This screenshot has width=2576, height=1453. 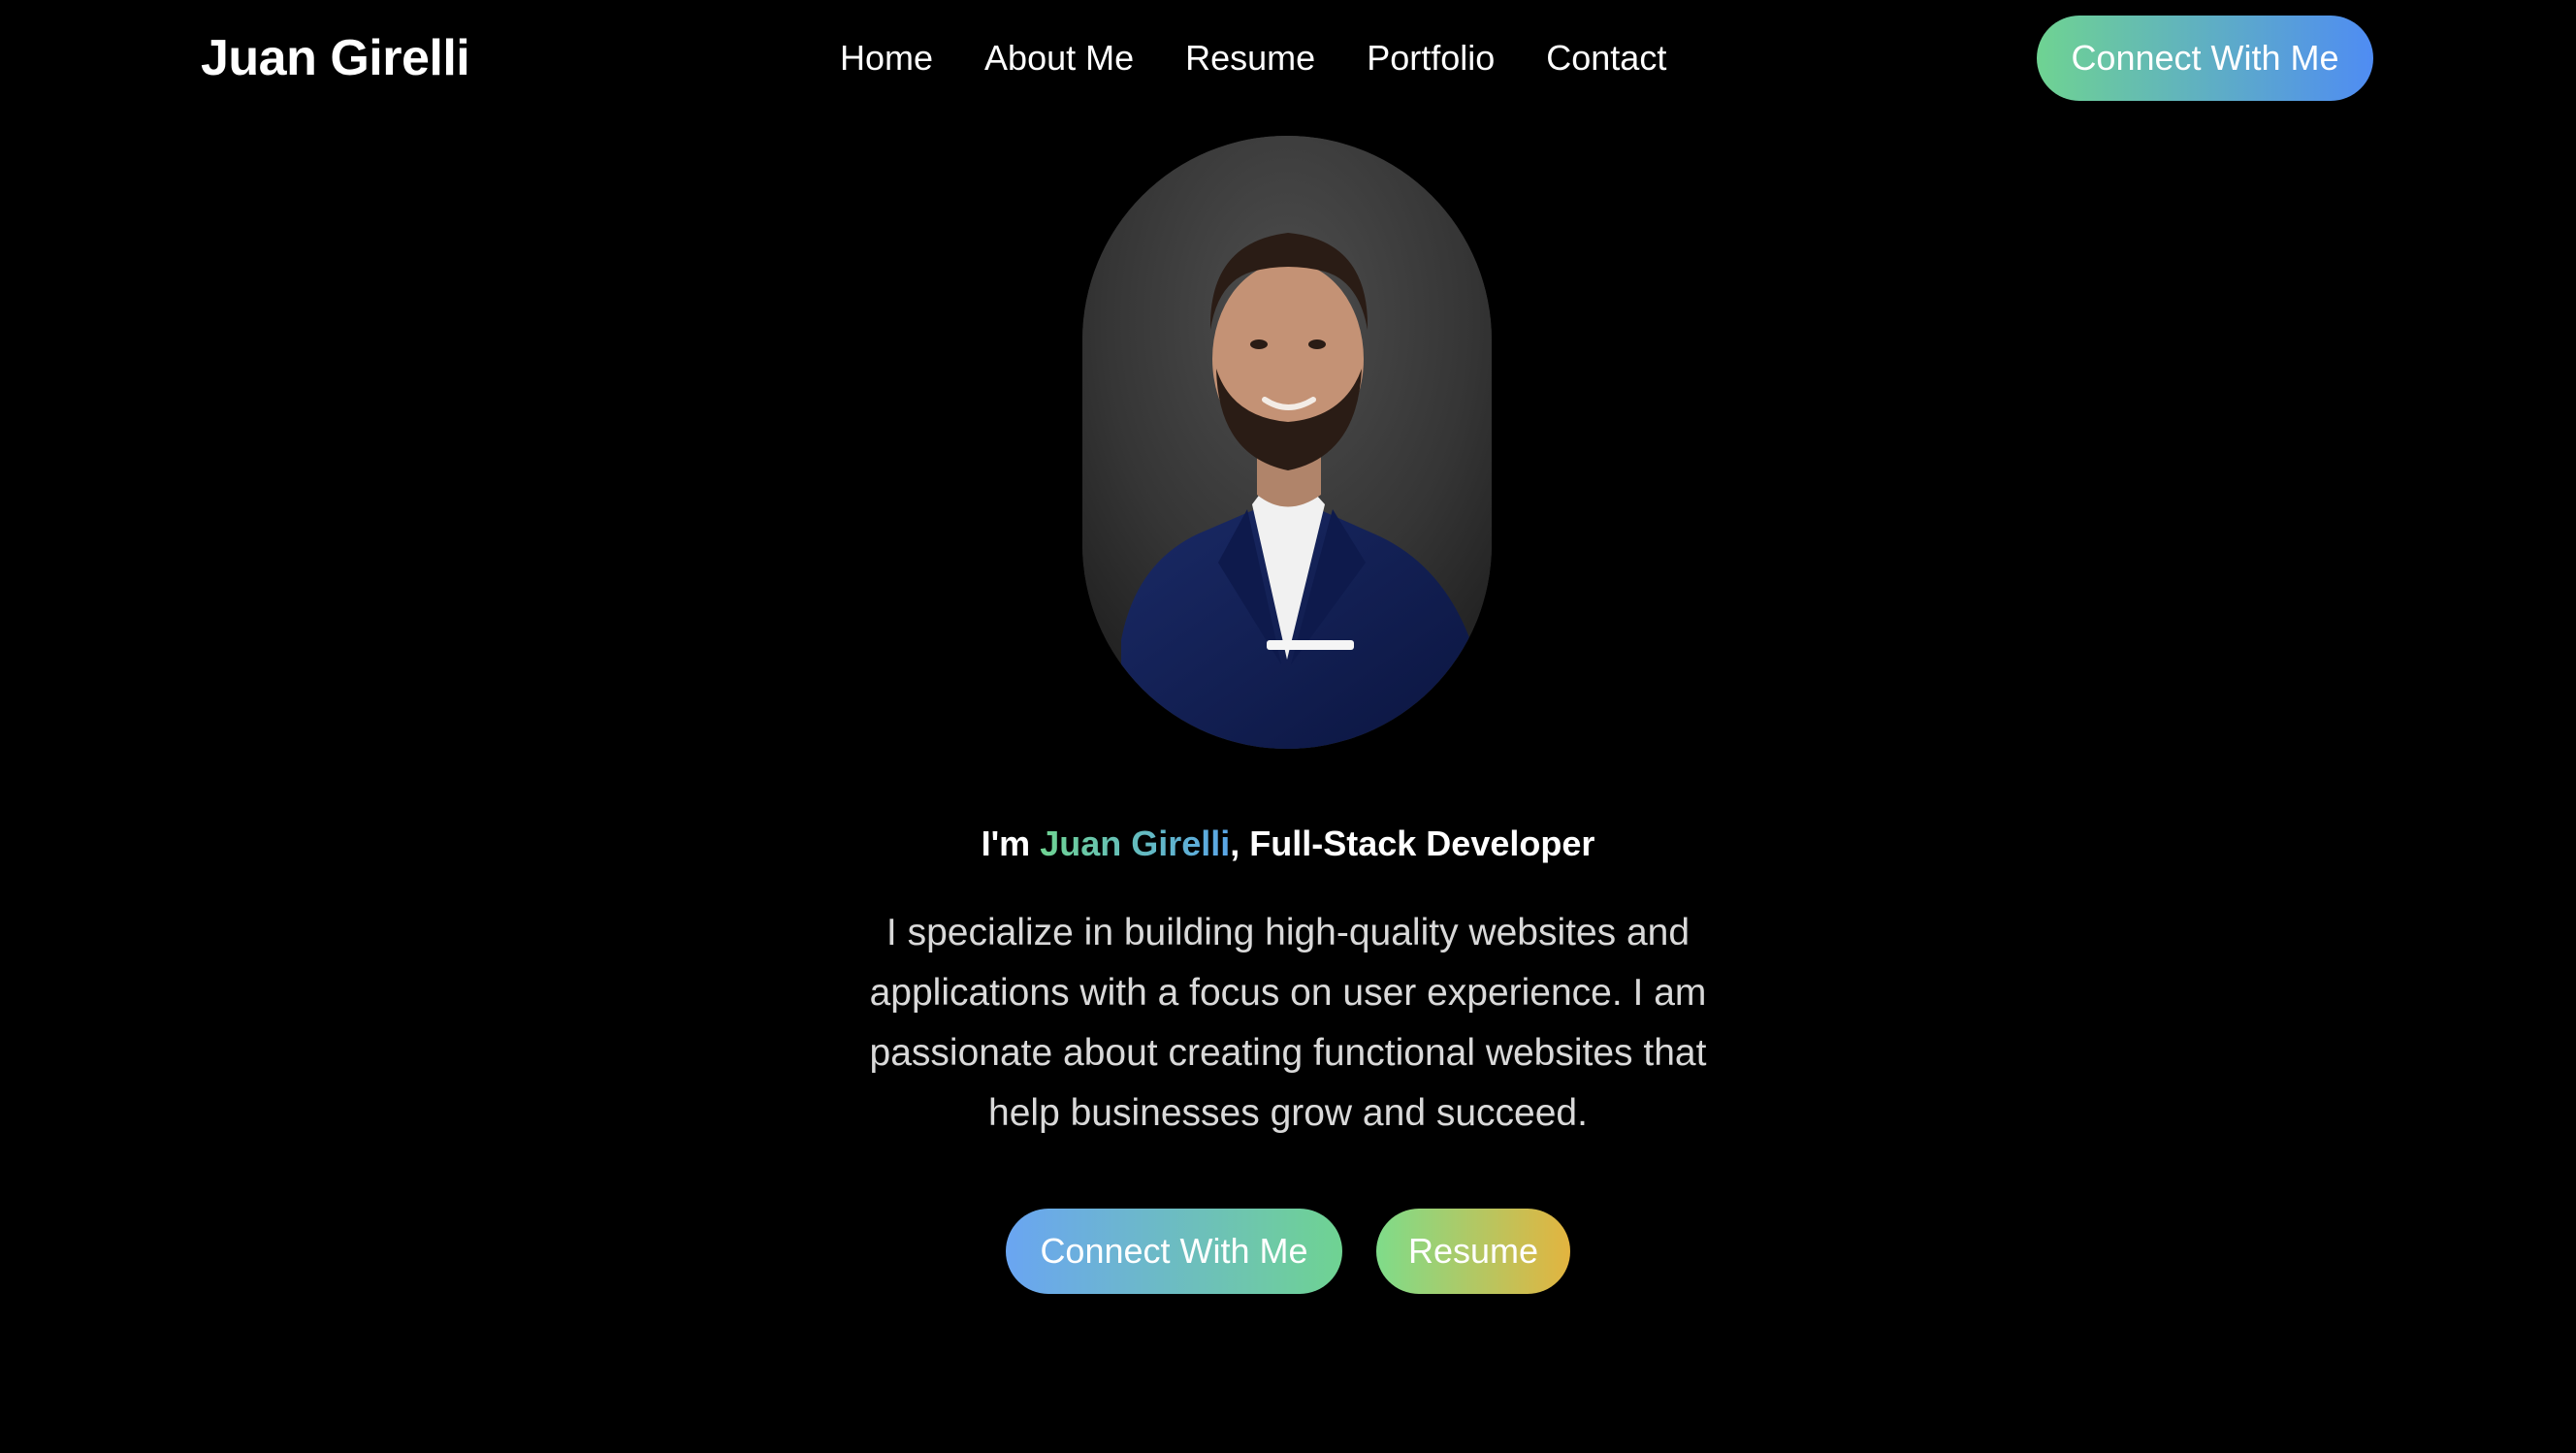 I want to click on headline-suffix: , Full-Stack Developer, so click(x=1412, y=843).